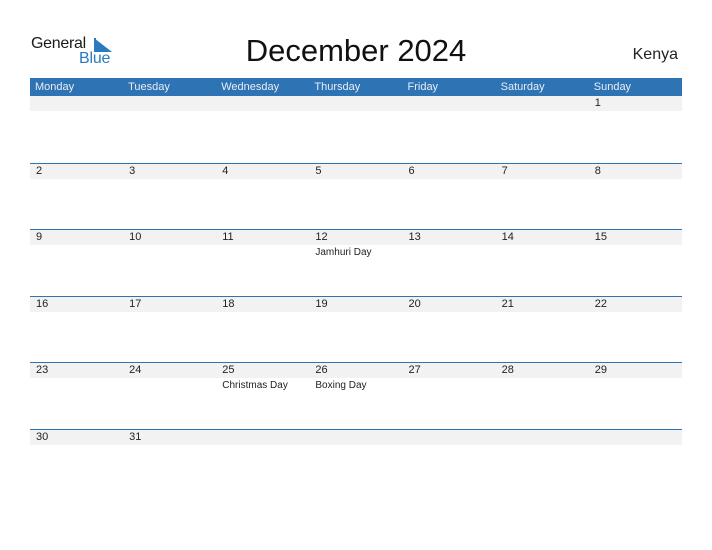 The width and height of the screenshot is (712, 550). I want to click on day-number: 26, so click(321, 370).